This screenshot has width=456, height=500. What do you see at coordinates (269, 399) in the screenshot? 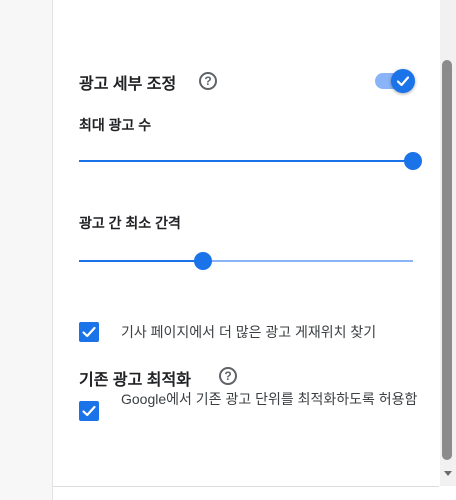
I see `optimize-existing-label: Google에서 기존 광고 단위를 최적화하도록 허용함` at bounding box center [269, 399].